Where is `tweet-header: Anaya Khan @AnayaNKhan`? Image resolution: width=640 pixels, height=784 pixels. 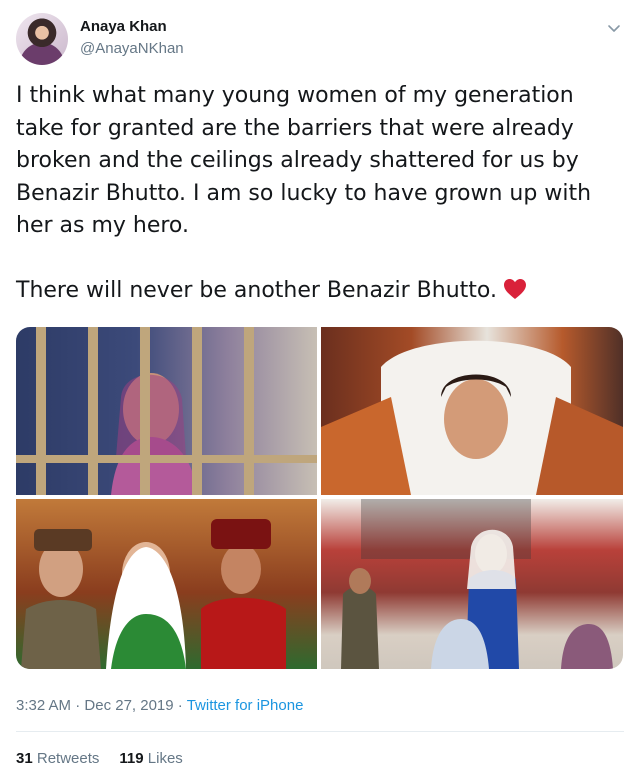
tweet-header: Anaya Khan @AnayaNKhan is located at coordinates (320, 39).